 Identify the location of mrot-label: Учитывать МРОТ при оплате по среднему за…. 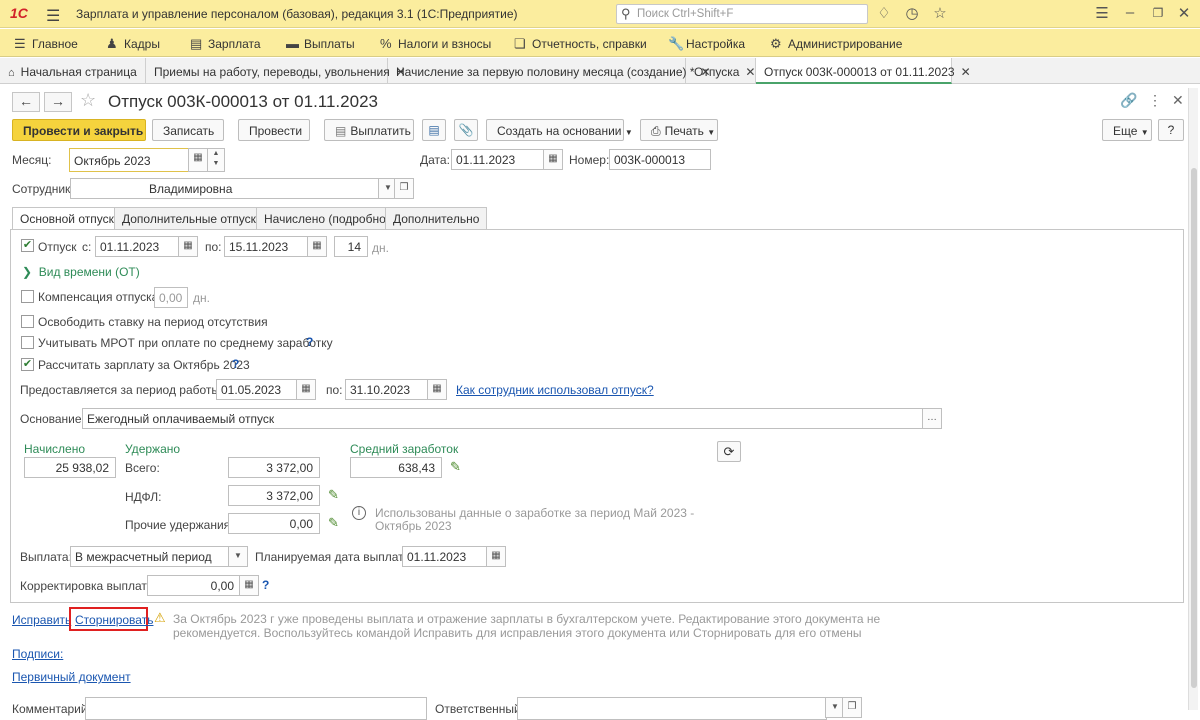
(185, 343).